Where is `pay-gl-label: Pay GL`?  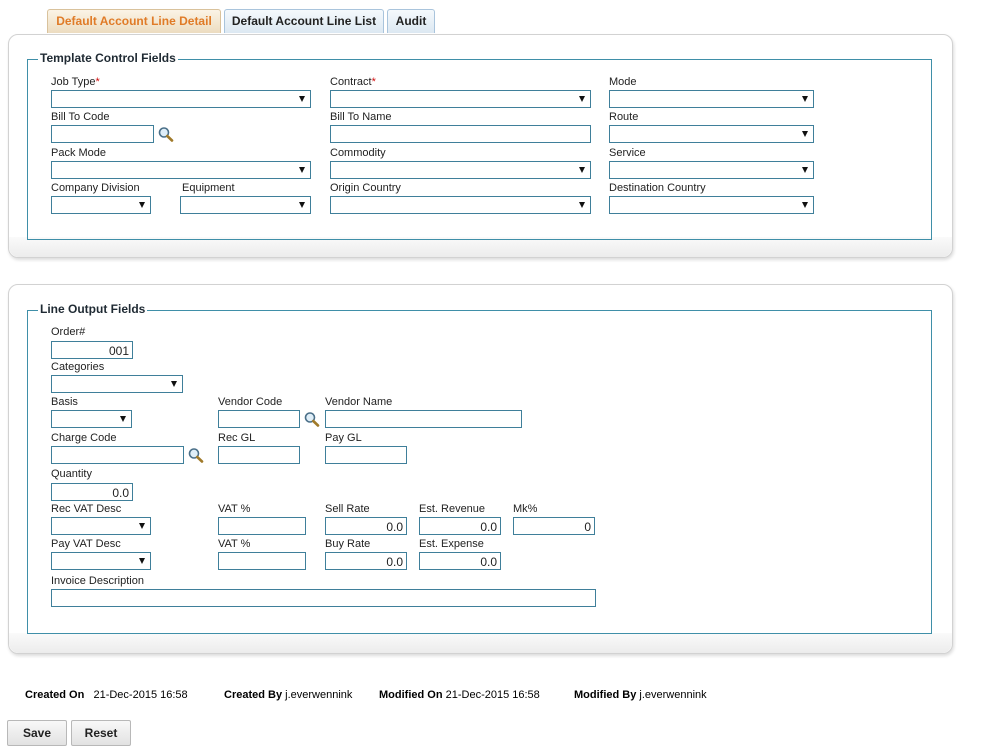
pay-gl-label: Pay GL is located at coordinates (343, 438).